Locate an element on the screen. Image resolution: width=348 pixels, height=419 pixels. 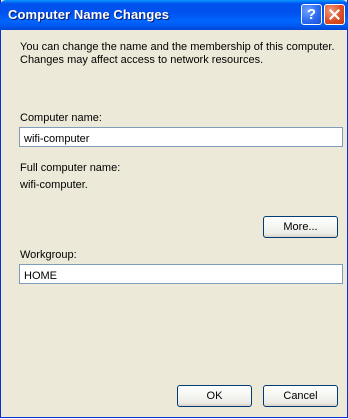
cancel-button: Cancel is located at coordinates (300, 396).